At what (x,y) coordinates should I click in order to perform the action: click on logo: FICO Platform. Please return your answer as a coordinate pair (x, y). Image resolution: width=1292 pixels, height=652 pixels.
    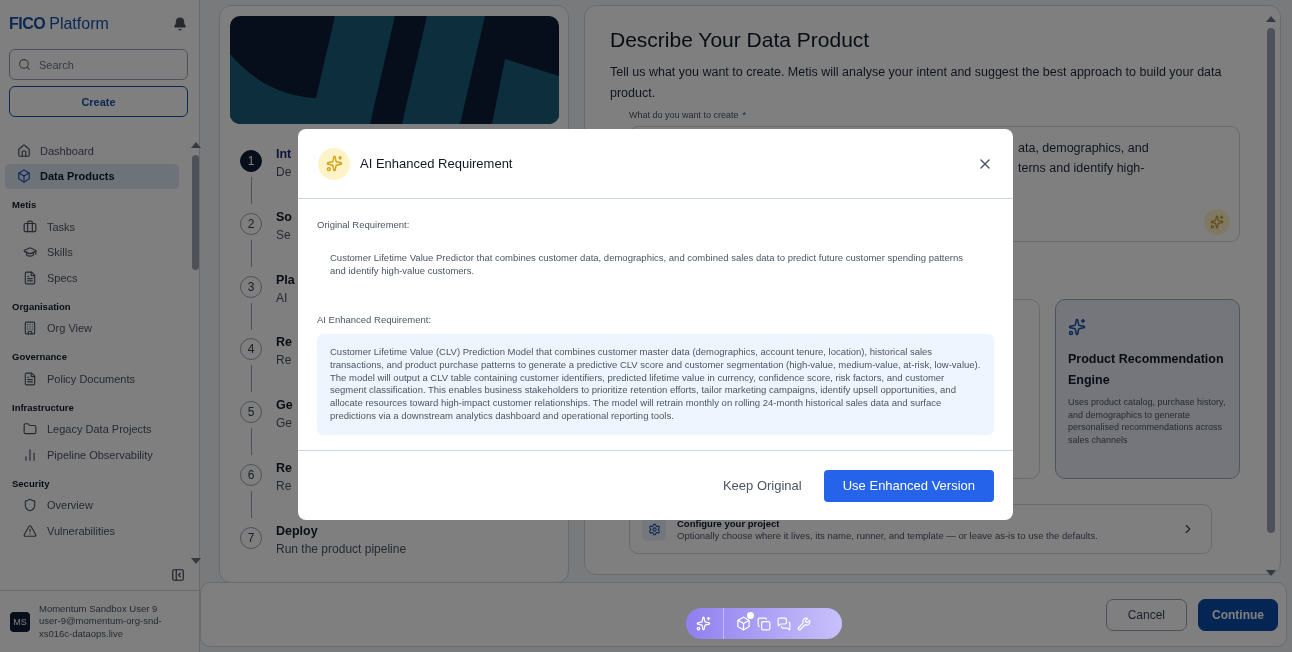
    Looking at the image, I should click on (59, 24).